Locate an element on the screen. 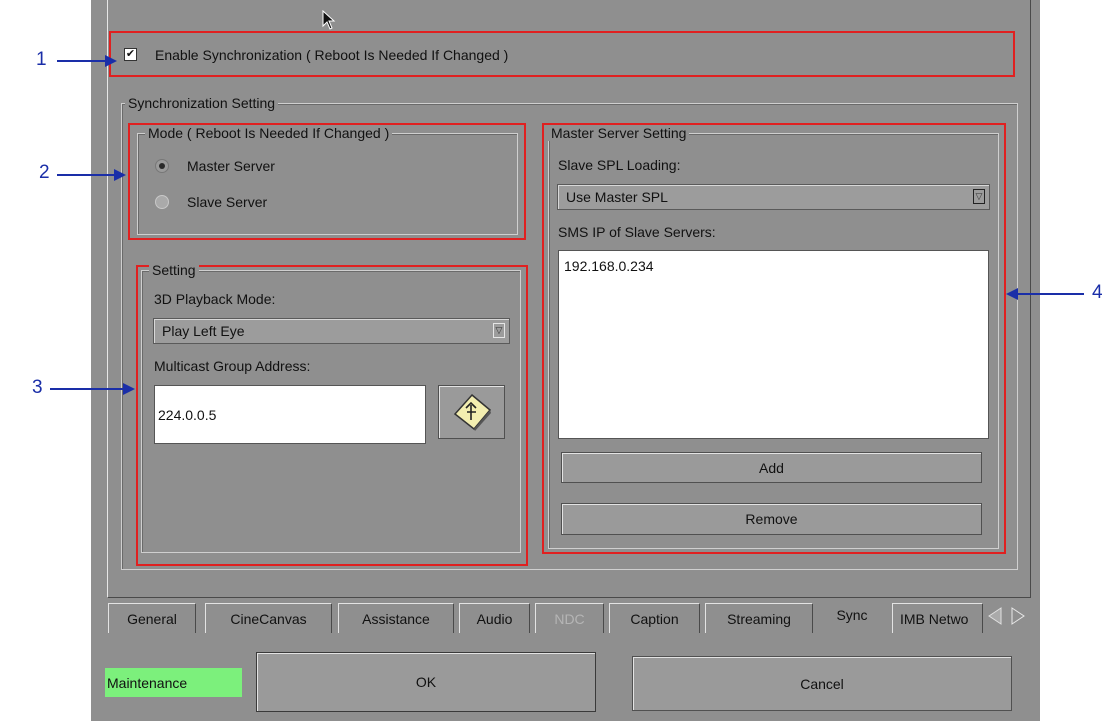 The width and height of the screenshot is (1106, 721). multicast-label: Multicast Group Address: is located at coordinates (232, 366).